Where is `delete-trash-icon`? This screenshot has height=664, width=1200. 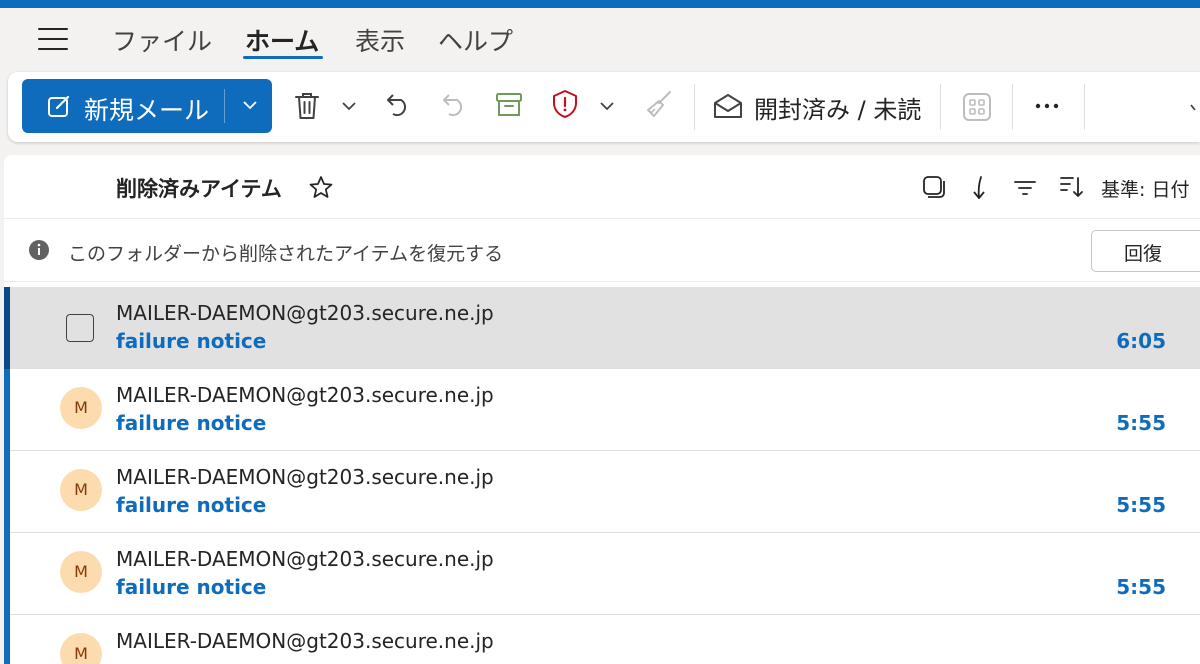
delete-trash-icon is located at coordinates (307, 106).